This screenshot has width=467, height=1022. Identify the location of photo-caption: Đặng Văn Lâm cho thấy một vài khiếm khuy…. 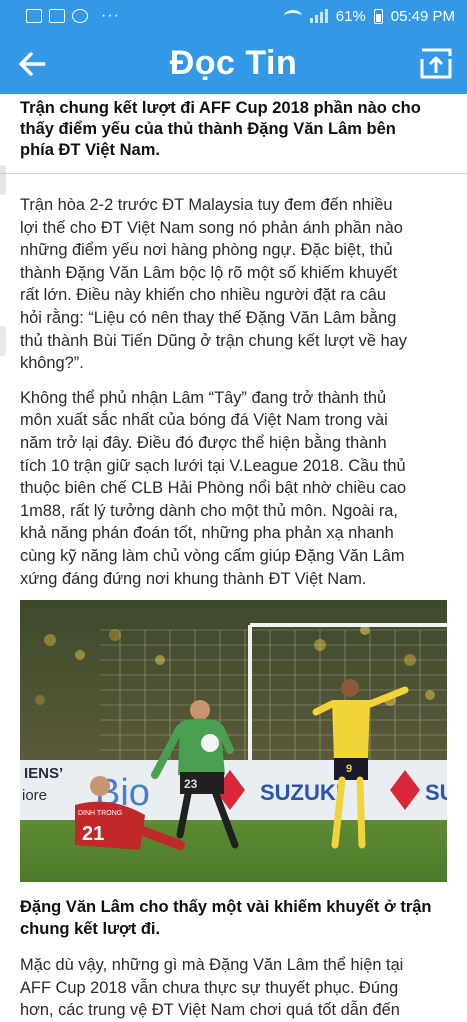
(226, 918).